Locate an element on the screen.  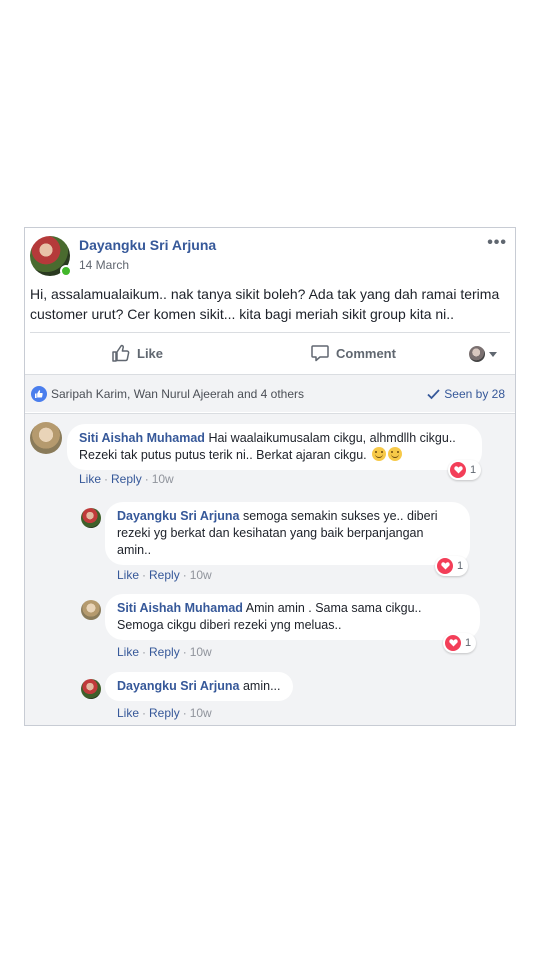
seen-by: Seen by 28 is located at coordinates (466, 394).